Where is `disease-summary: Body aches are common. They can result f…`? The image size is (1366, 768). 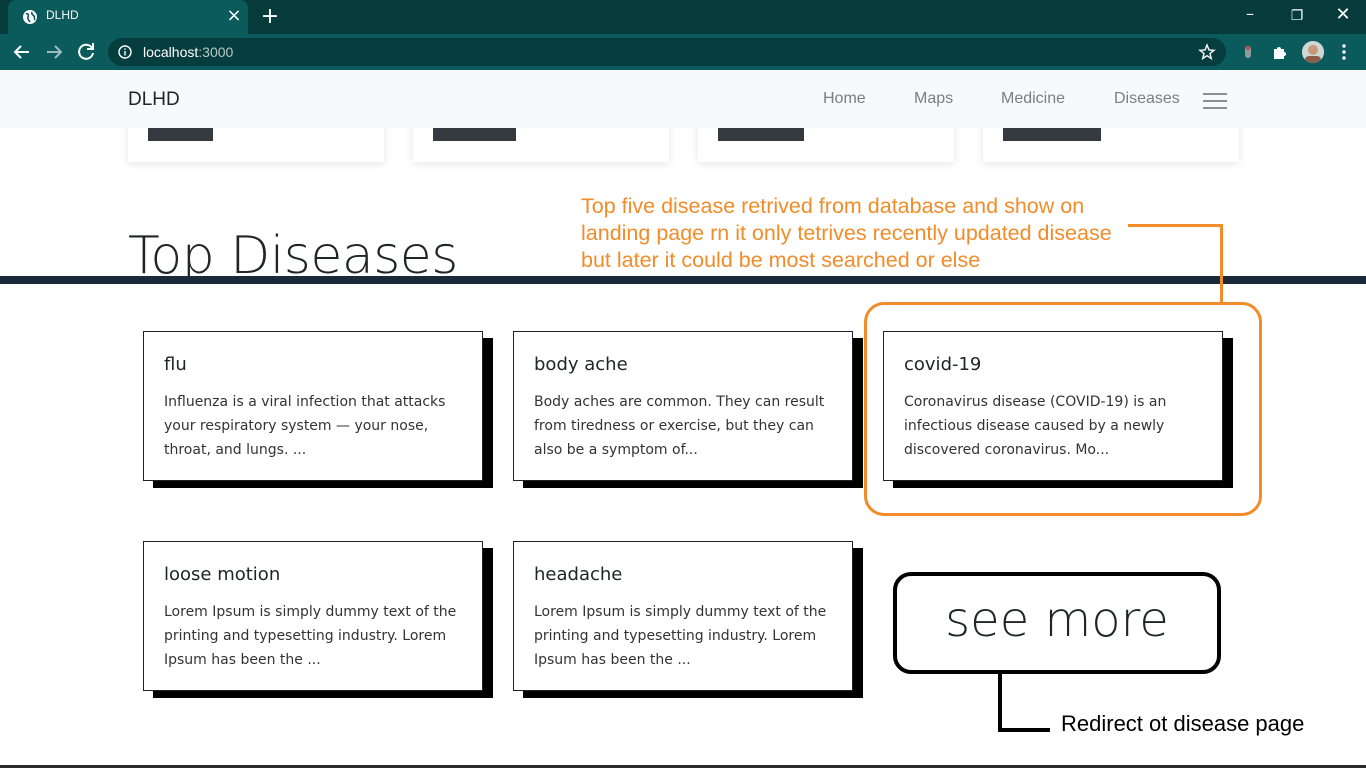
disease-summary: Body aches are common. They can result f… is located at coordinates (679, 426).